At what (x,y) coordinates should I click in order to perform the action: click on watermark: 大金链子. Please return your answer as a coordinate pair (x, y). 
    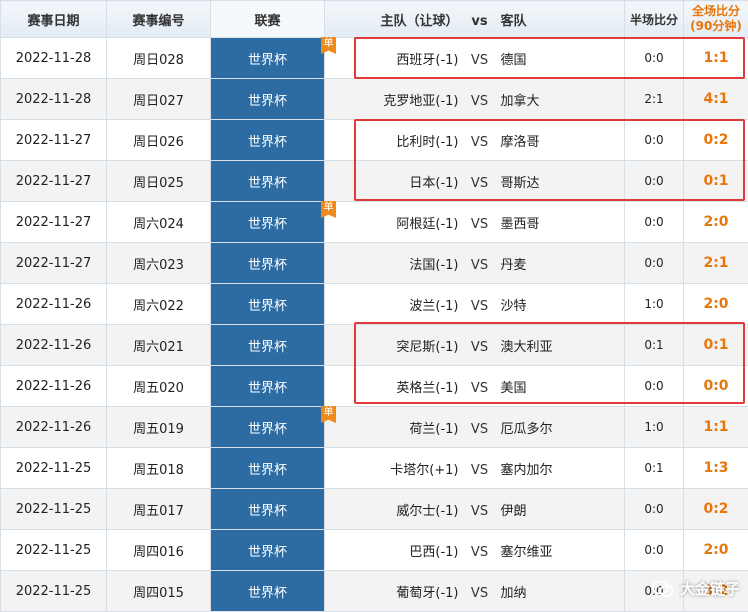
    Looking at the image, I should click on (696, 588).